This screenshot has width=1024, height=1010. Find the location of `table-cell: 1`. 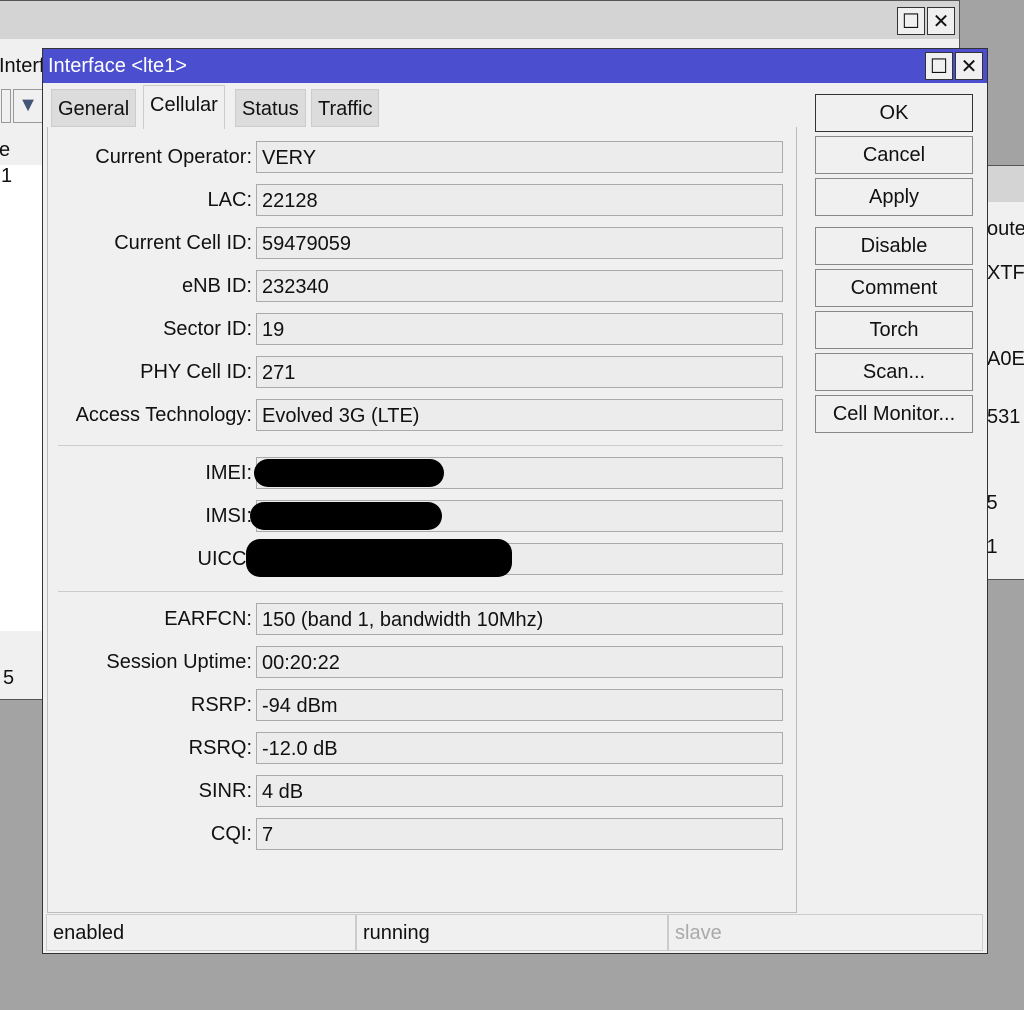

table-cell: 1 is located at coordinates (21, 178).